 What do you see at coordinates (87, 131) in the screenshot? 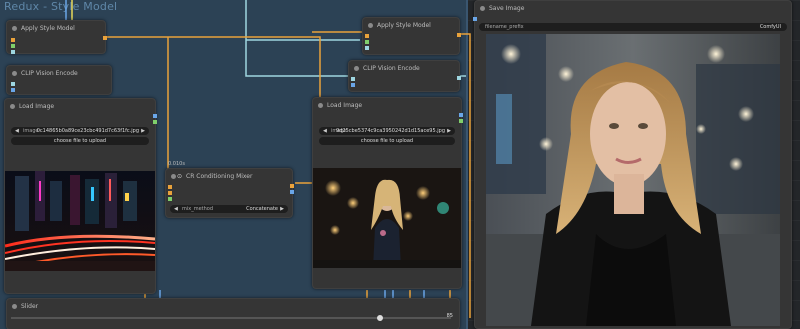
I see `widget-value: 0c14865b0a89ce23cbc491d7c63f1fc.jpg` at bounding box center [87, 131].